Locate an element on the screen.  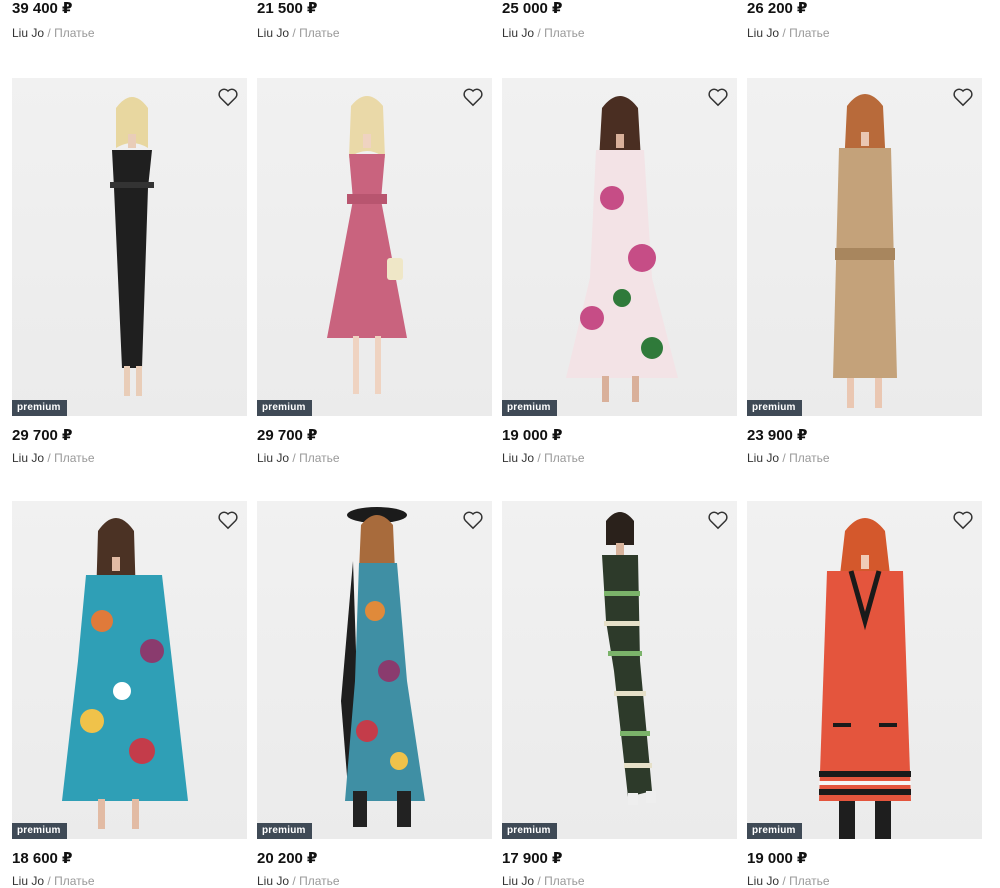
product-card: 39 400 ₽ Liu Jo / Платье is located at coordinates (129, 20).